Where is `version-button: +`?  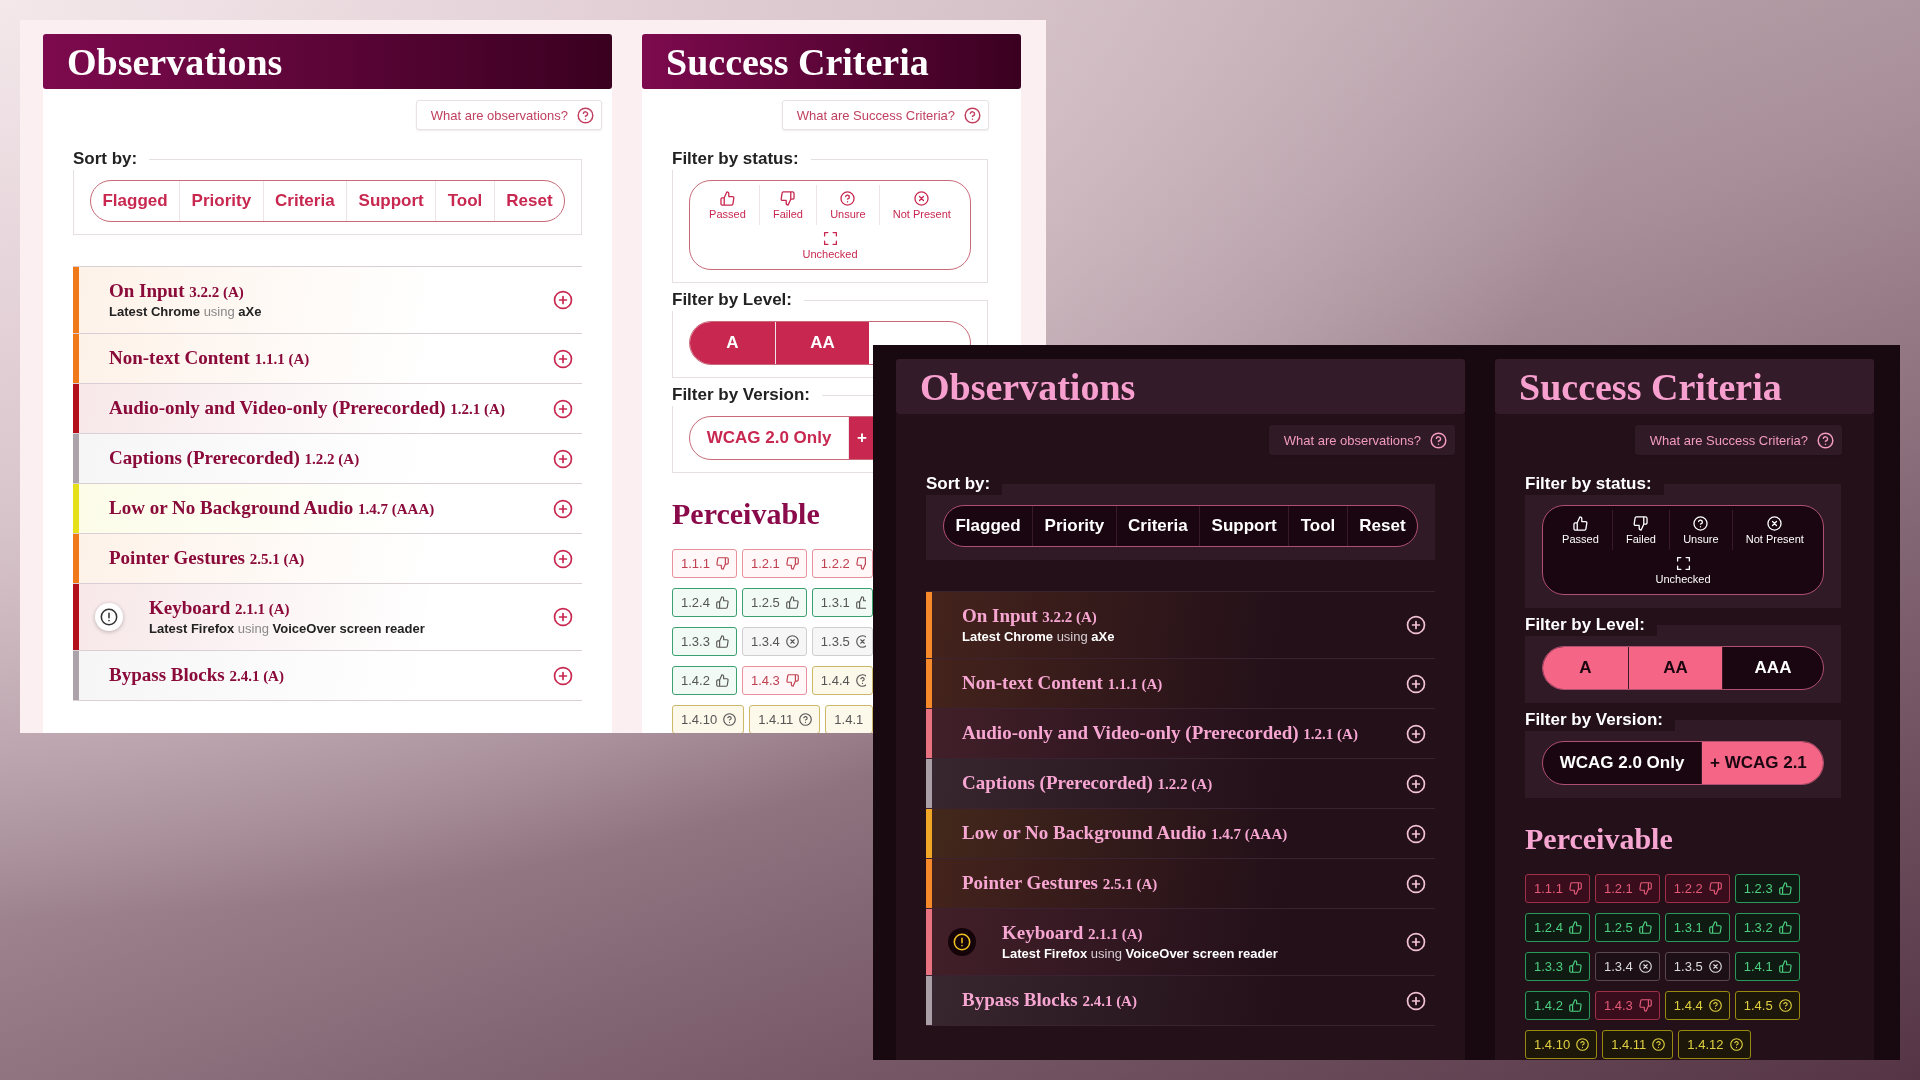 version-button: + is located at coordinates (860, 438).